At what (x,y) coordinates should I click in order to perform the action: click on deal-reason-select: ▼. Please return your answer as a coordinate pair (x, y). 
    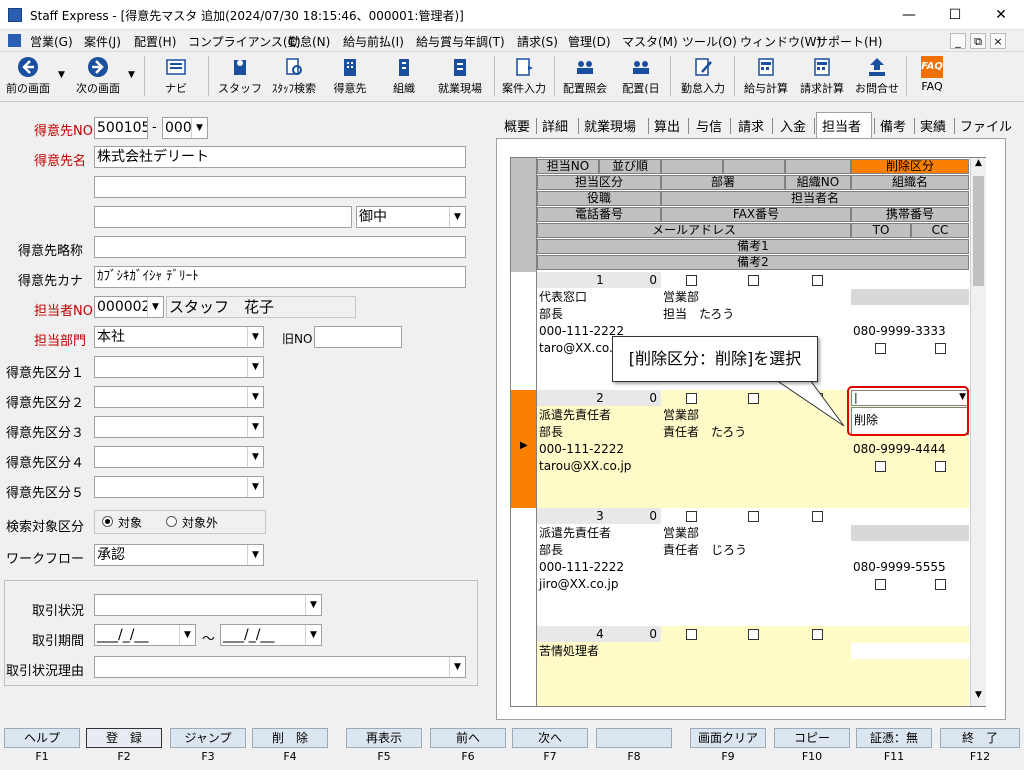
    Looking at the image, I should click on (280, 667).